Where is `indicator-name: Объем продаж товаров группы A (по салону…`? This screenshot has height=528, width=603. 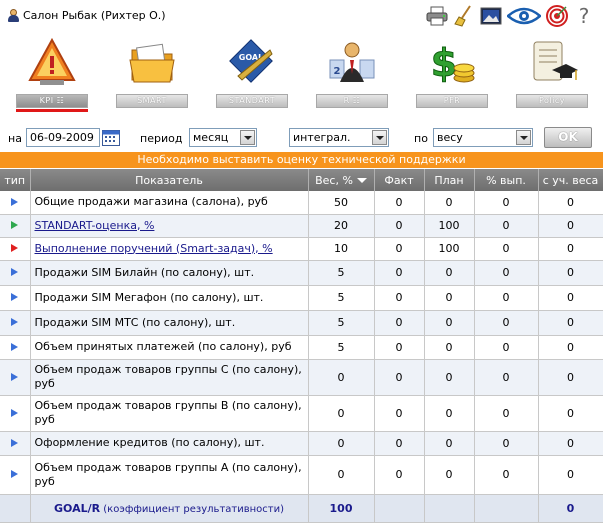
indicator-name: Объем продаж товаров группы A (по салону… is located at coordinates (169, 475).